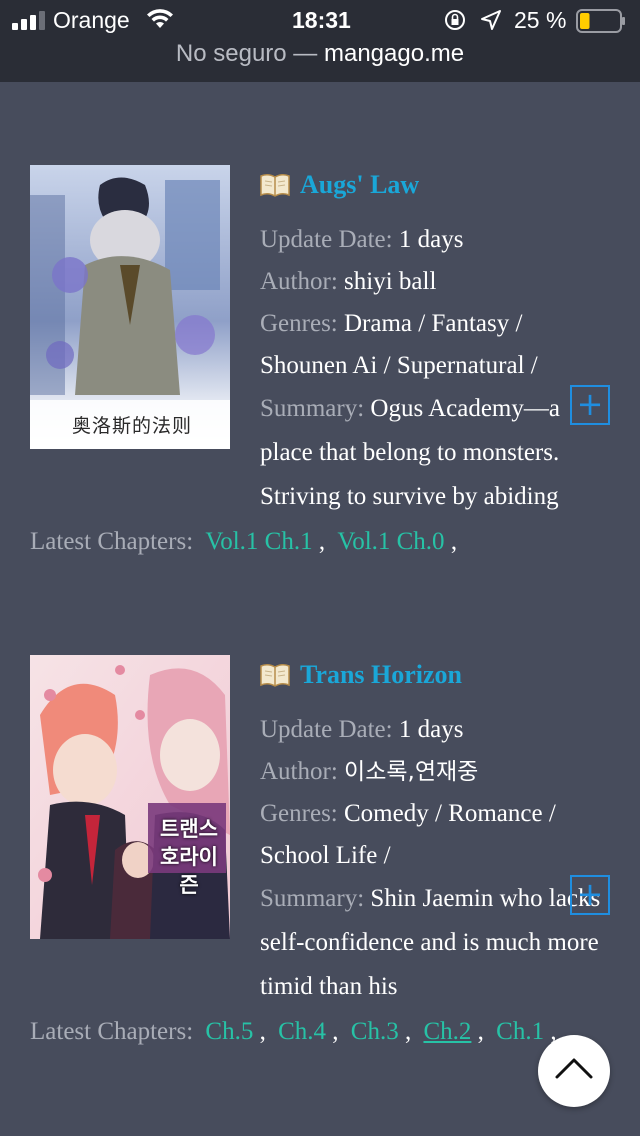 Image resolution: width=640 pixels, height=1136 pixels. I want to click on manga-cover: 奥洛斯的法则, so click(130, 307).